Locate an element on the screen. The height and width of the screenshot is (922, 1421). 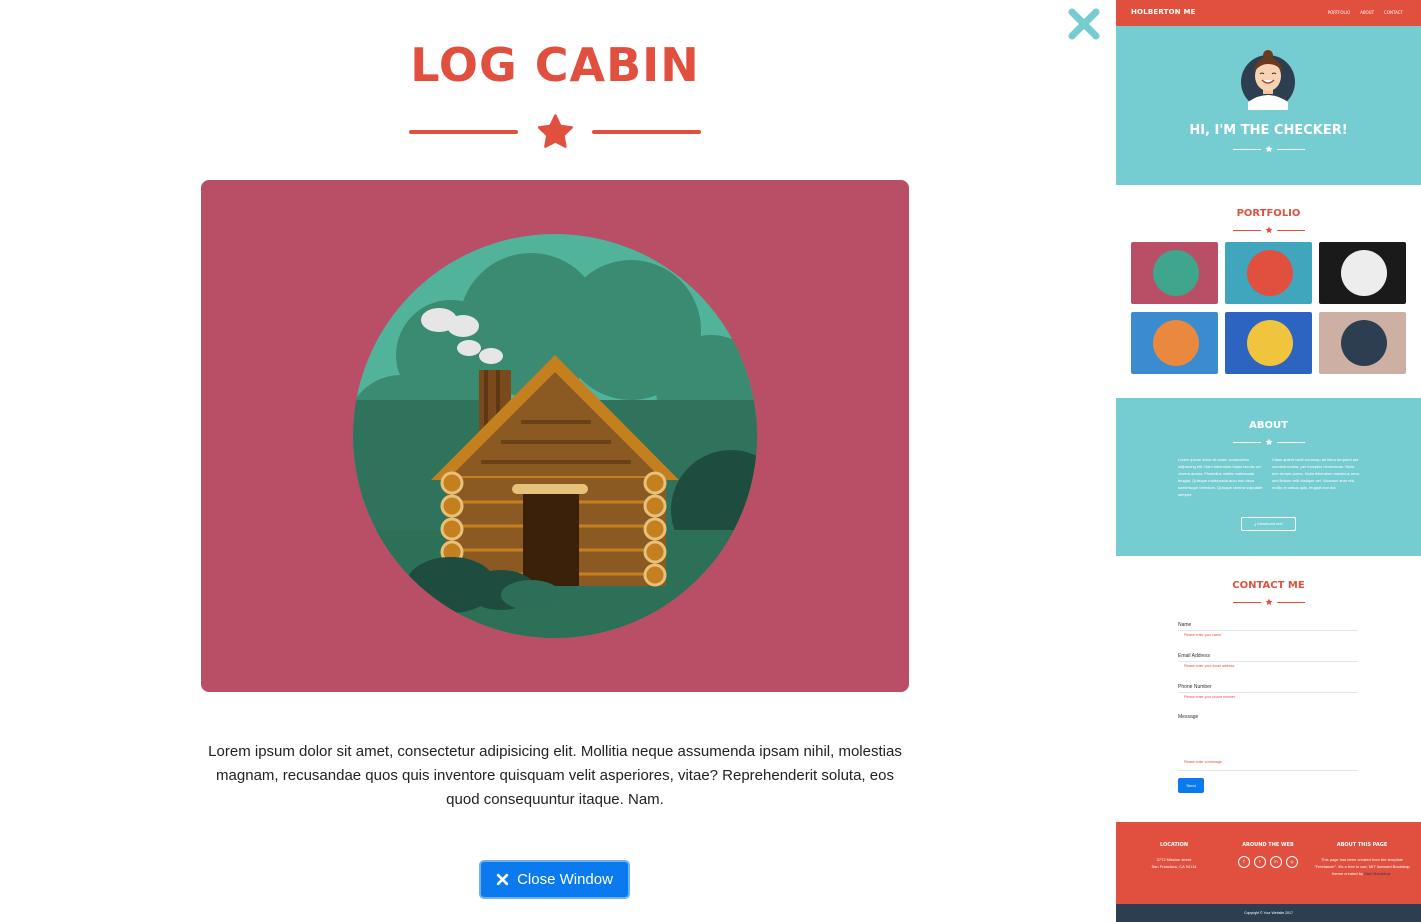
email-field is located at coordinates (1268, 661).